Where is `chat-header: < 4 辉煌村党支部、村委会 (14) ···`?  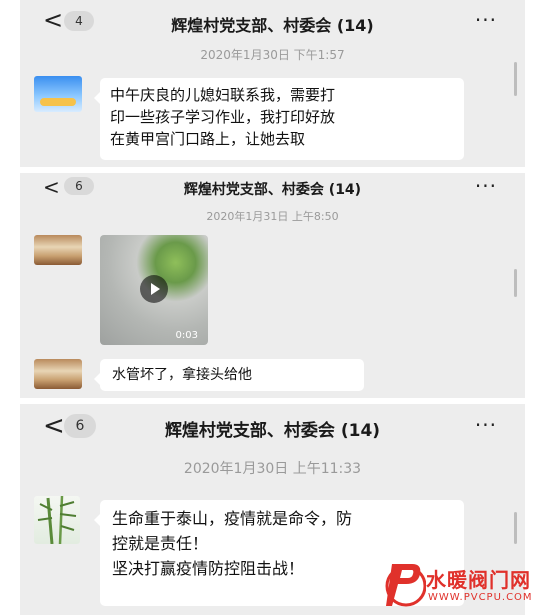
chat-header: < 4 辉煌村党支部、村委会 (14) ··· is located at coordinates (272, 22).